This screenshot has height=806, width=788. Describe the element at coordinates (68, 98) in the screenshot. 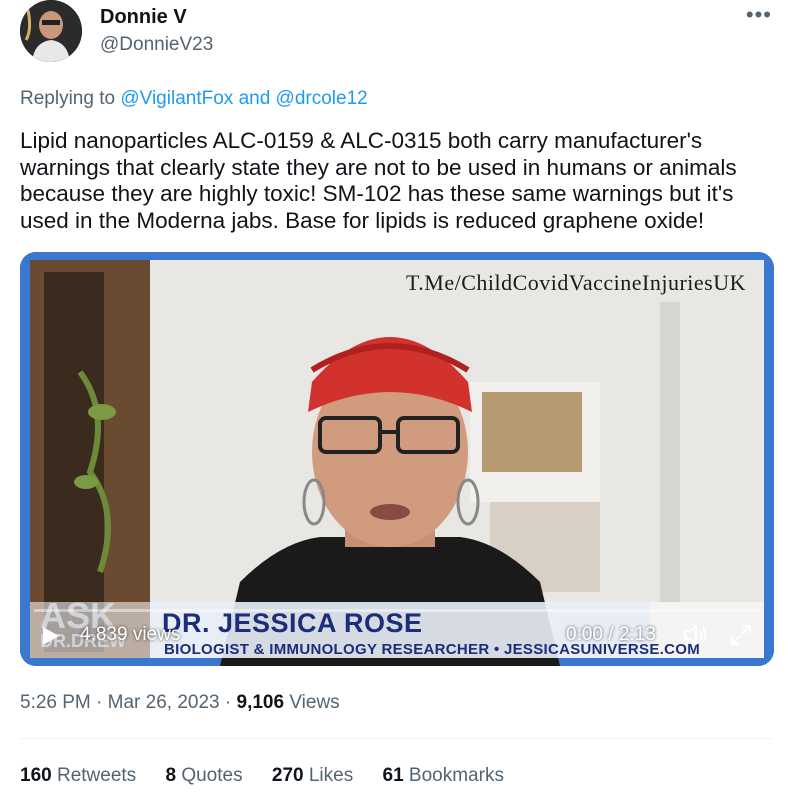

I see `replying-prefix: Replying to` at that location.